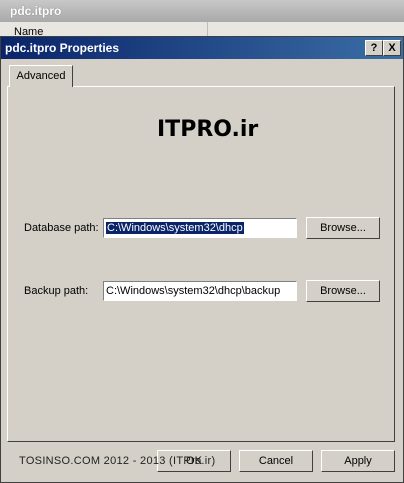 The height and width of the screenshot is (483, 404). I want to click on backup-path-field: C:\Windows\system32\dhcp\backup, so click(200, 291).